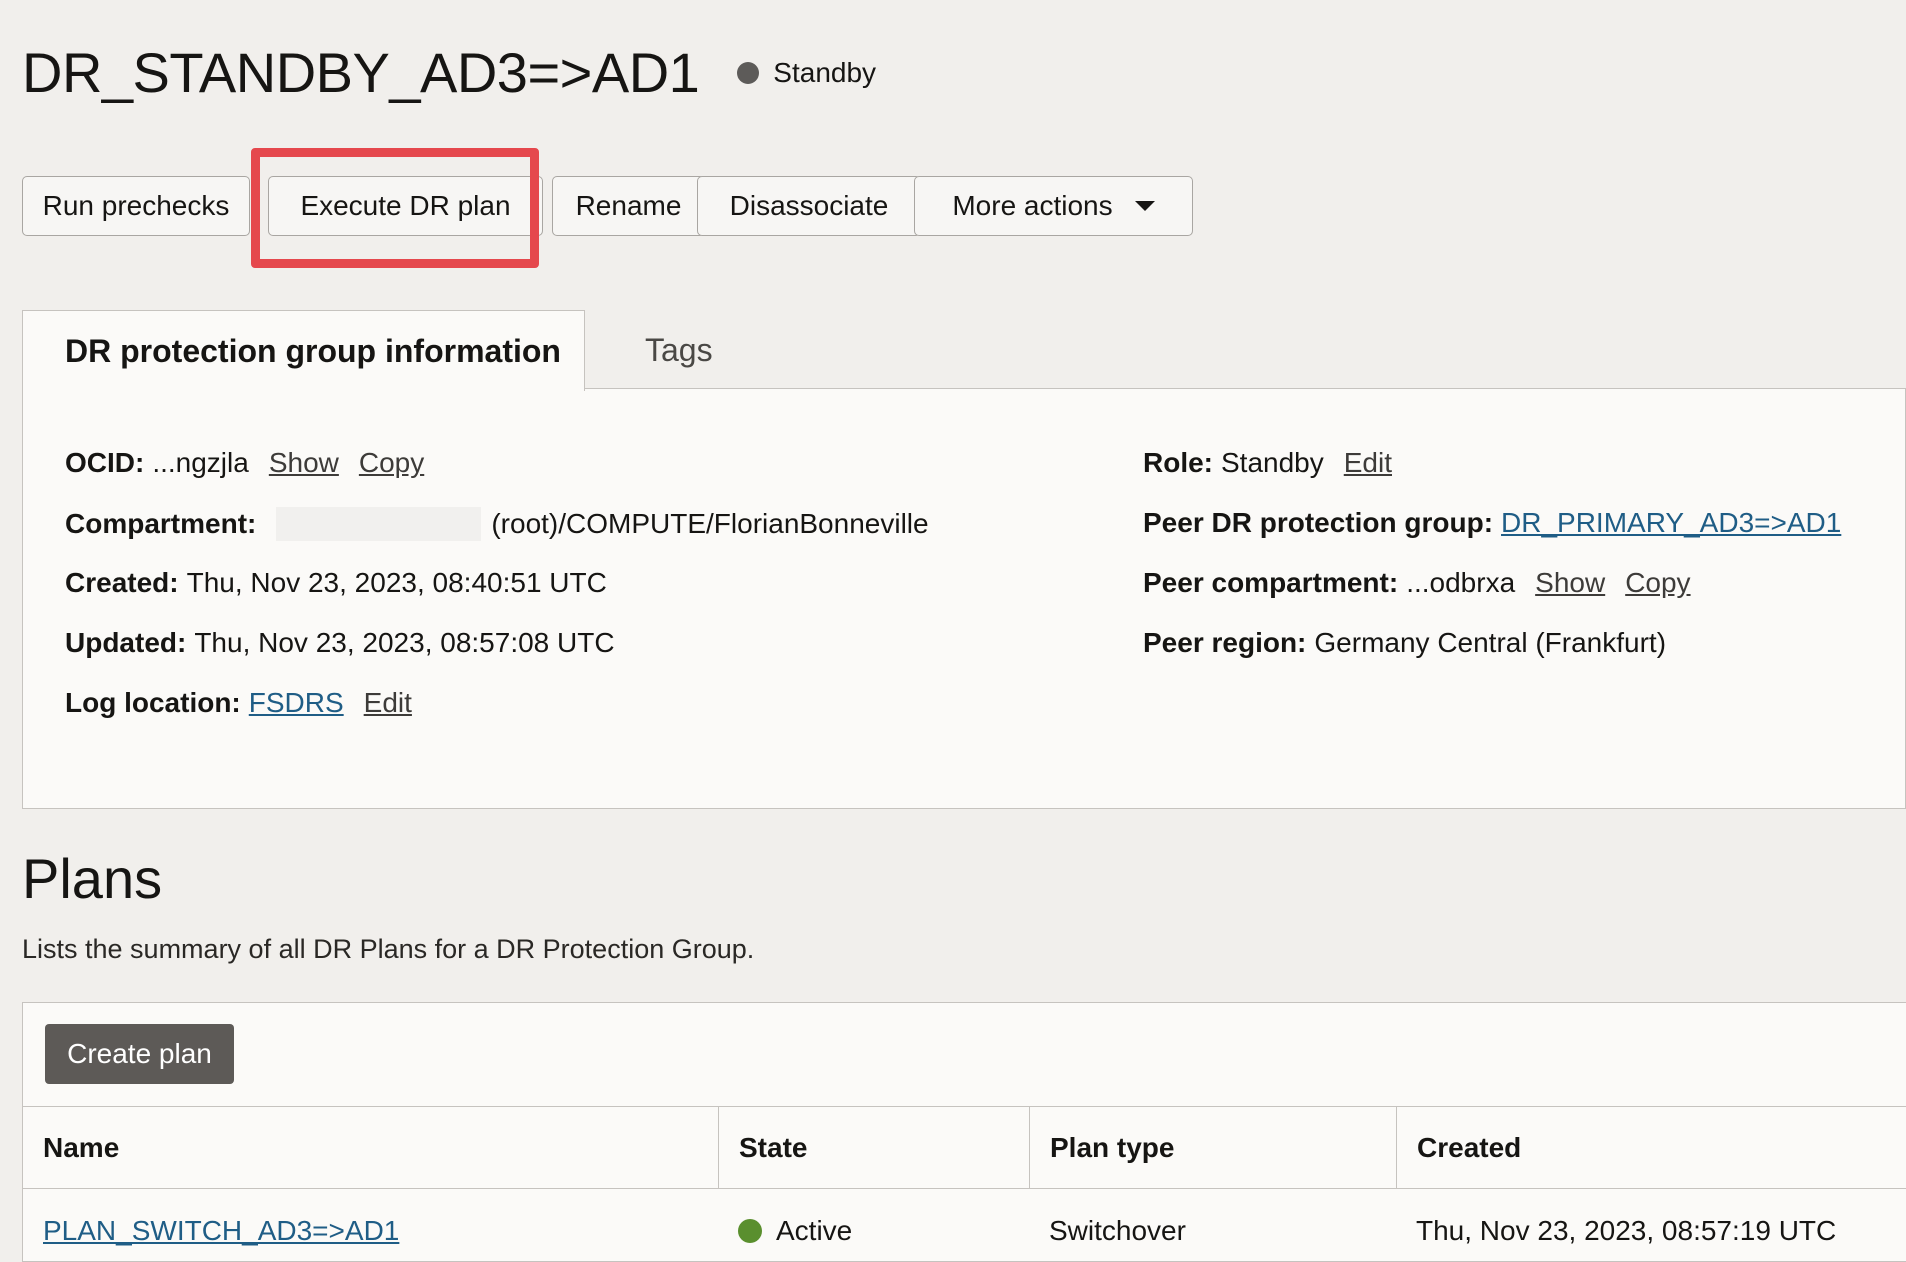  Describe the element at coordinates (396, 582) in the screenshot. I see `created-value: Thu, Nov 23, 2023, 08:40:51 UTC` at that location.